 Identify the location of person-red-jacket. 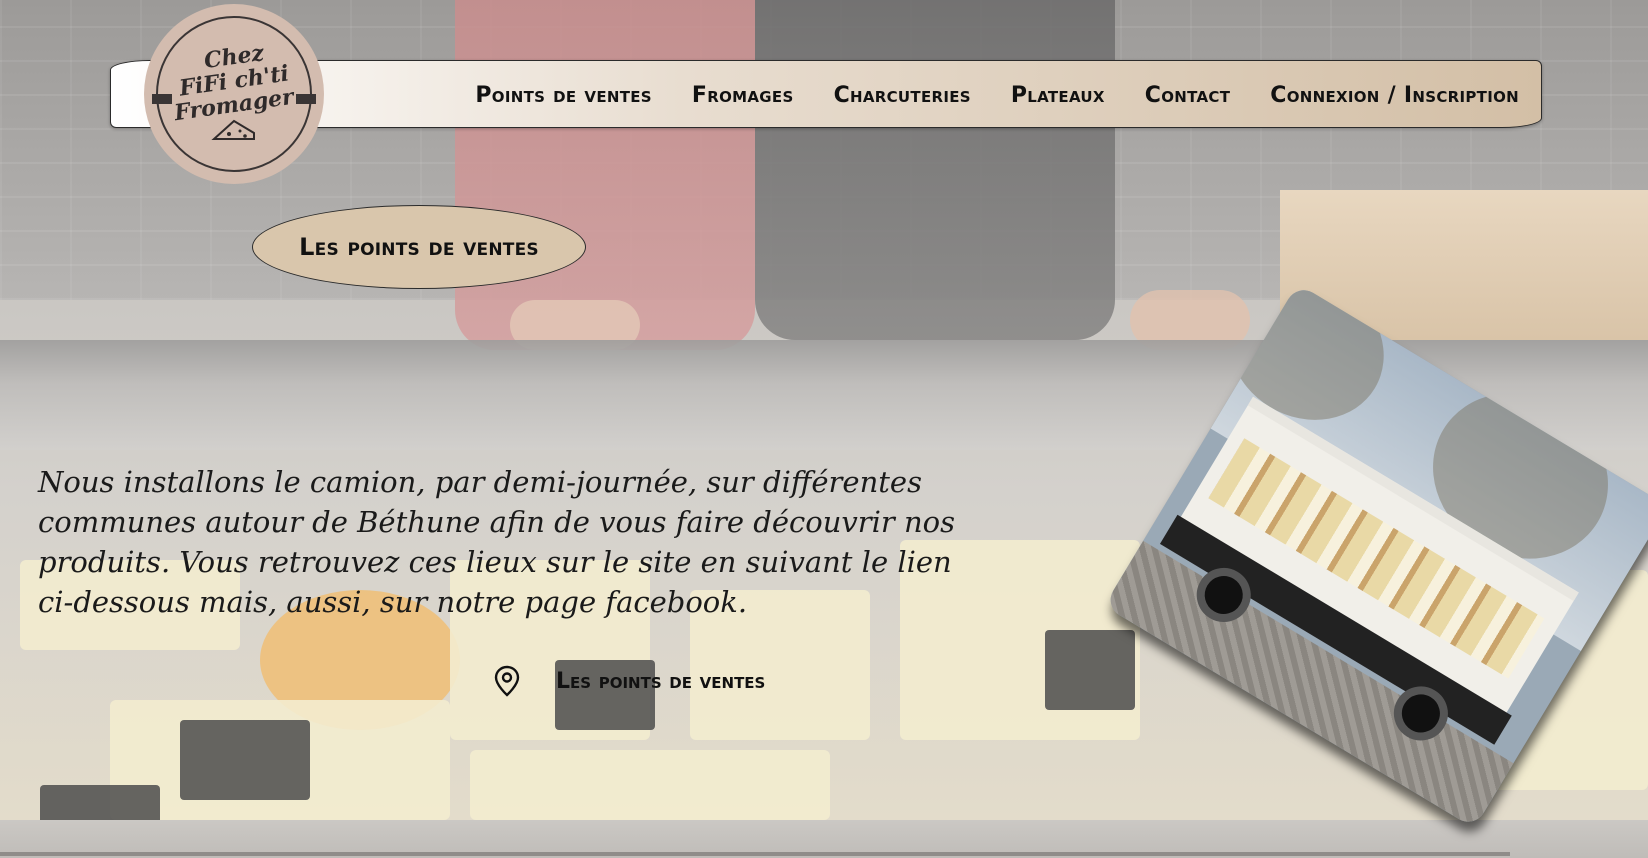
(605, 175).